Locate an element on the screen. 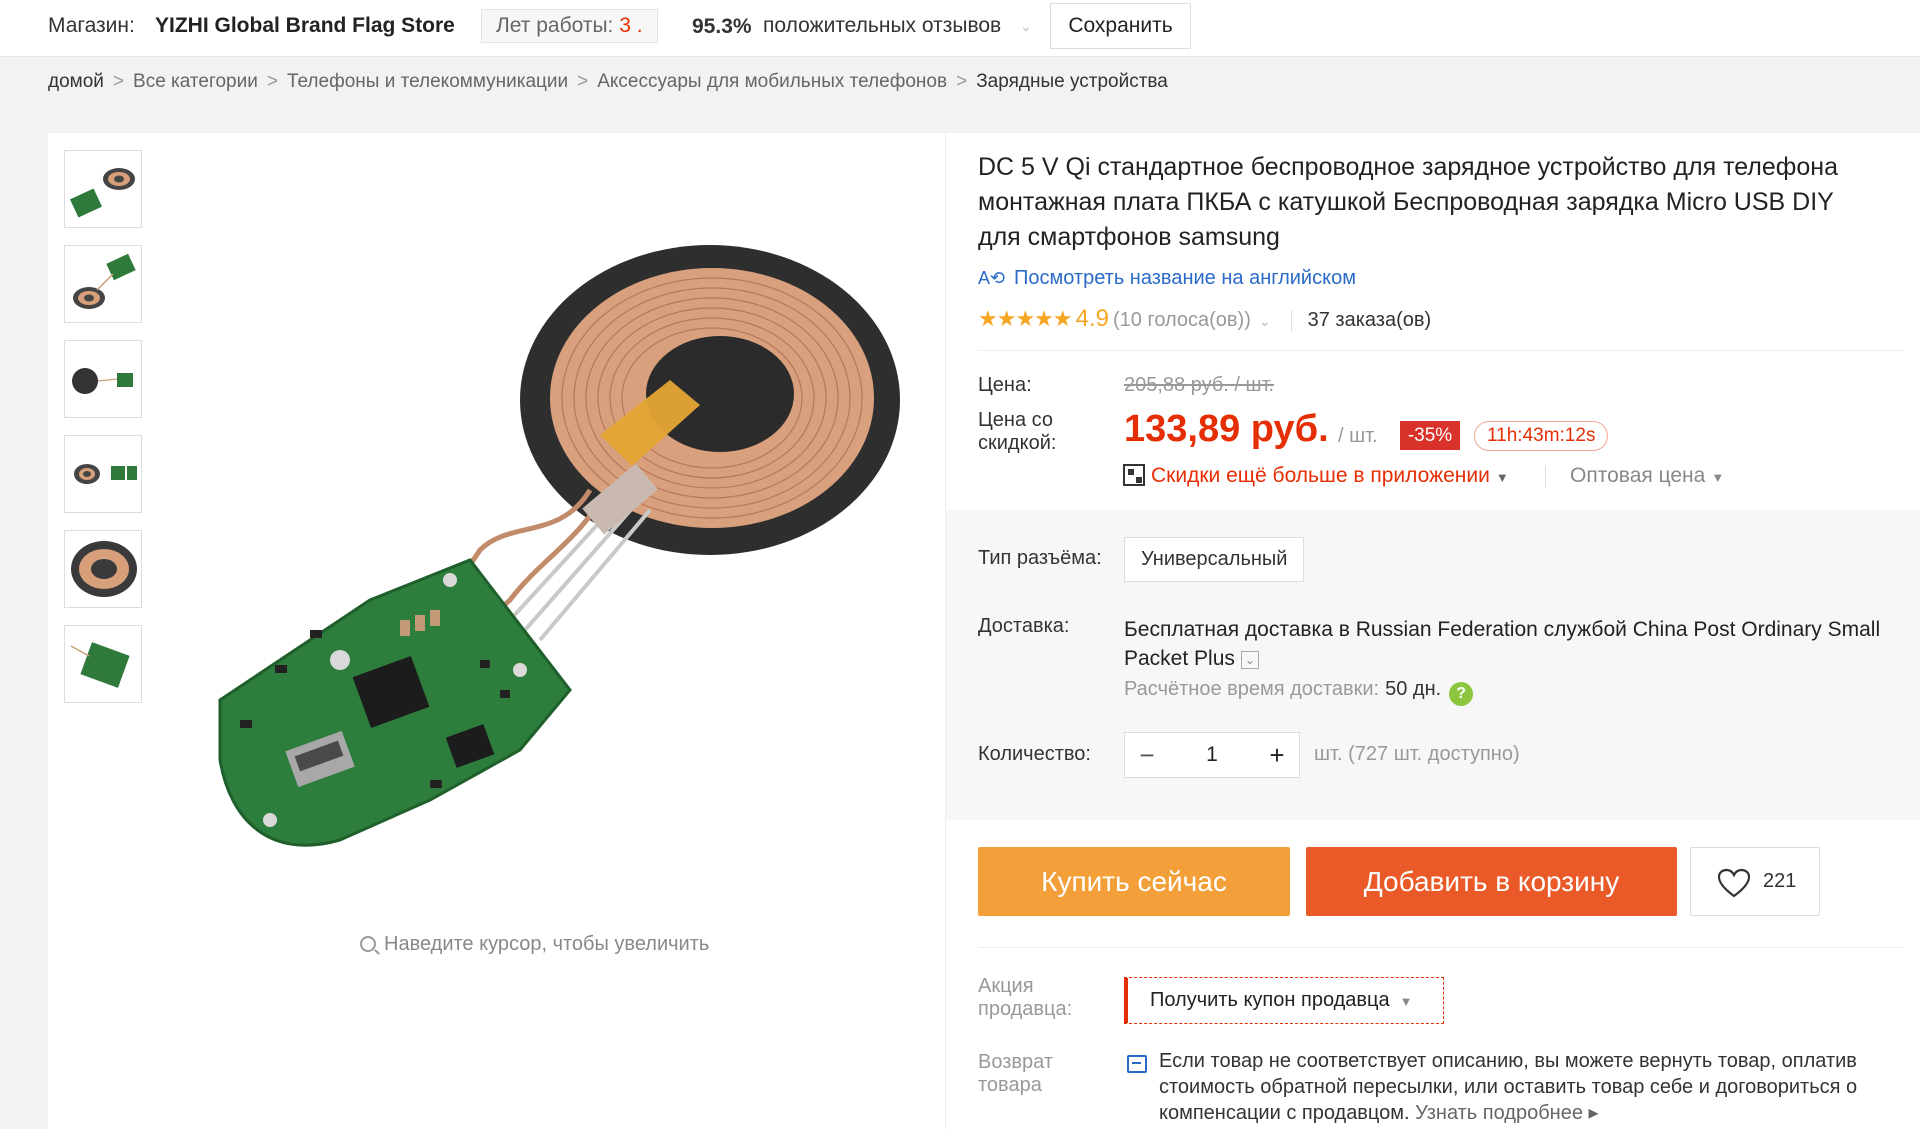 This screenshot has width=1920, height=1129. per-unit: / шт. is located at coordinates (1358, 436).